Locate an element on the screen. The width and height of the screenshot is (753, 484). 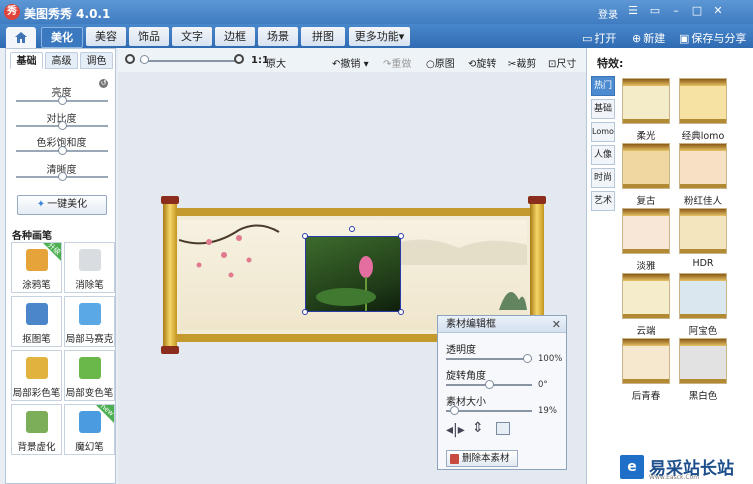
category-hot: 热门 is located at coordinates (603, 86).